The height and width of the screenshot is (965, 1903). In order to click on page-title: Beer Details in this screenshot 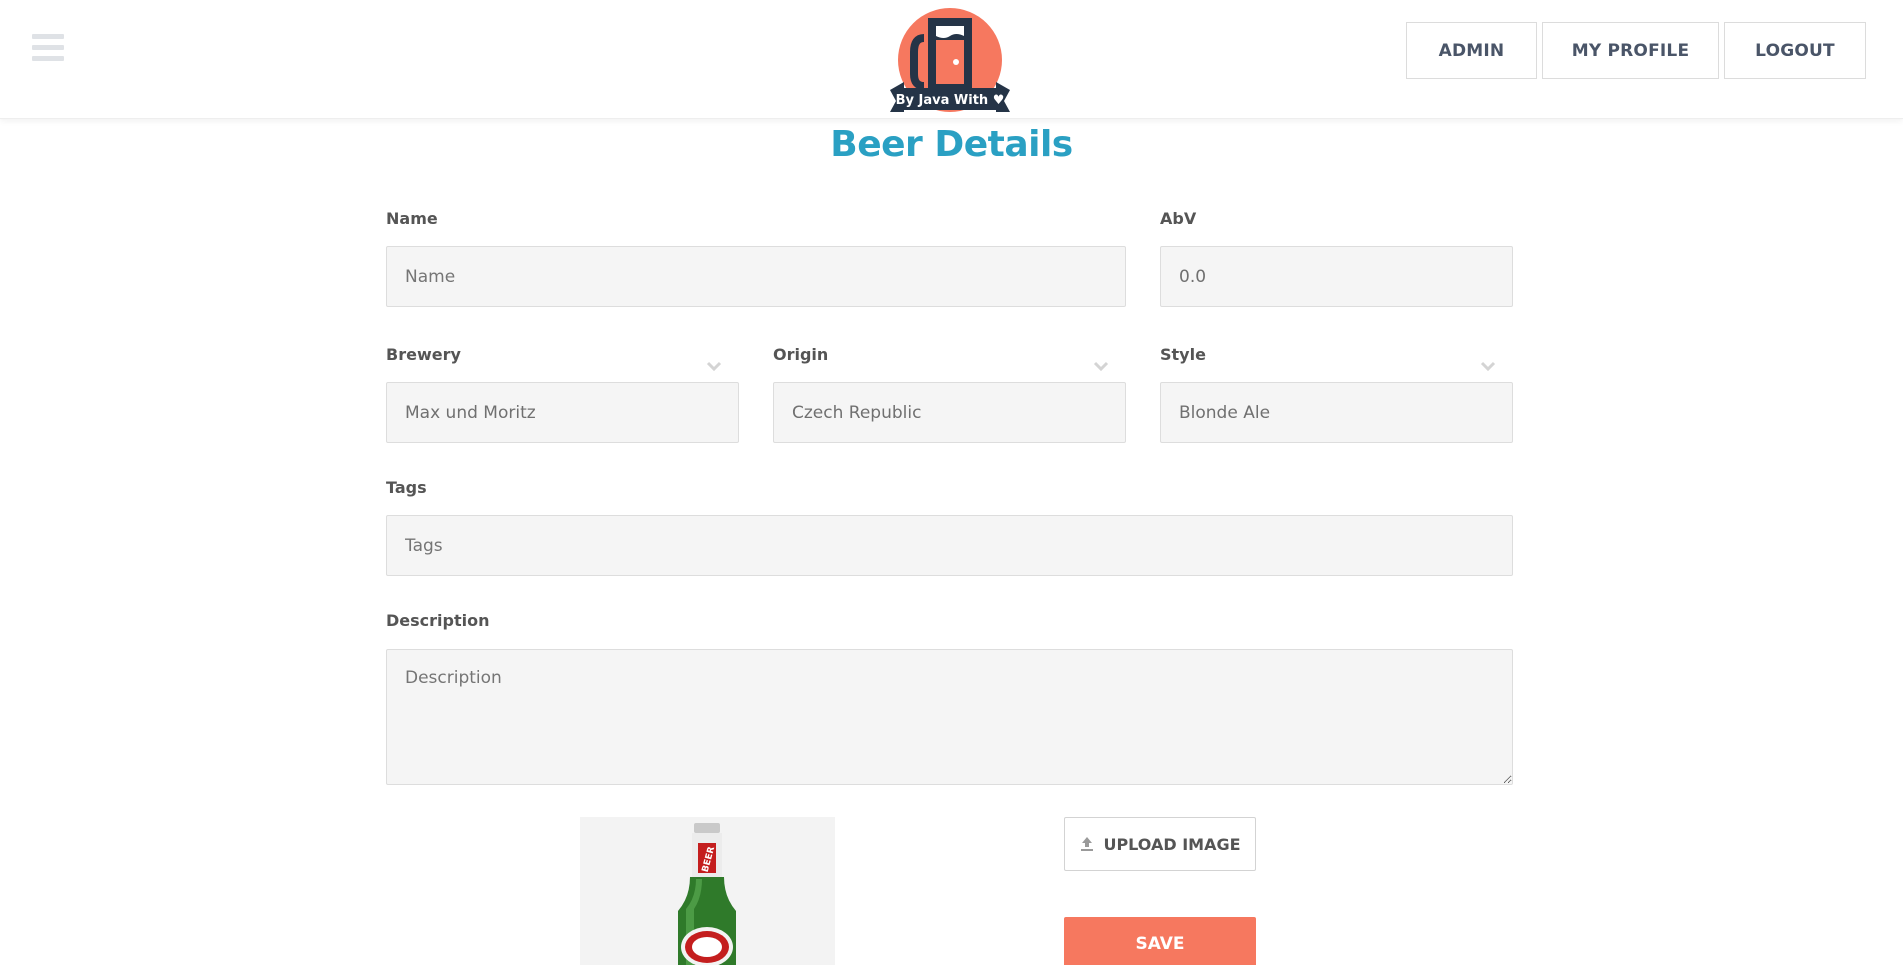, I will do `click(951, 144)`.